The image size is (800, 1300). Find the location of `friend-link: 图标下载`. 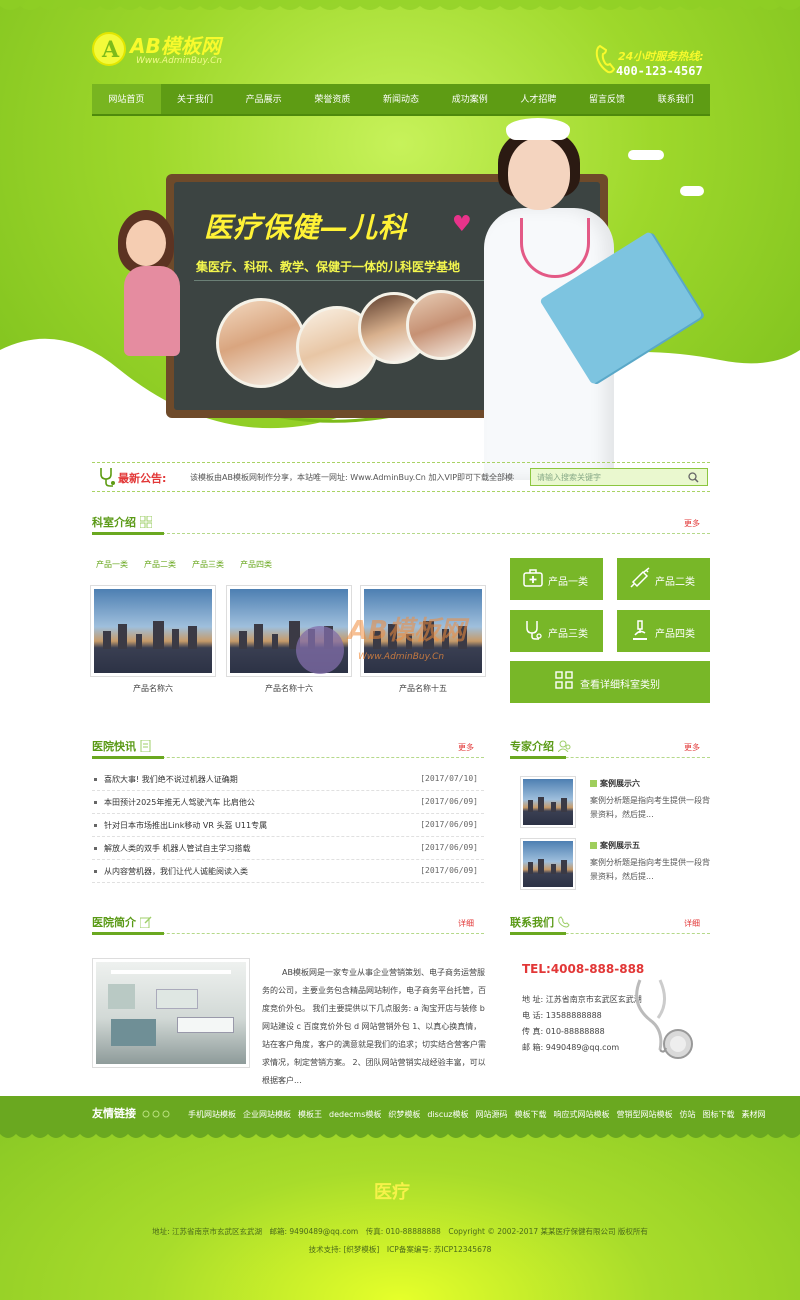

friend-link: 图标下载 is located at coordinates (719, 1114).